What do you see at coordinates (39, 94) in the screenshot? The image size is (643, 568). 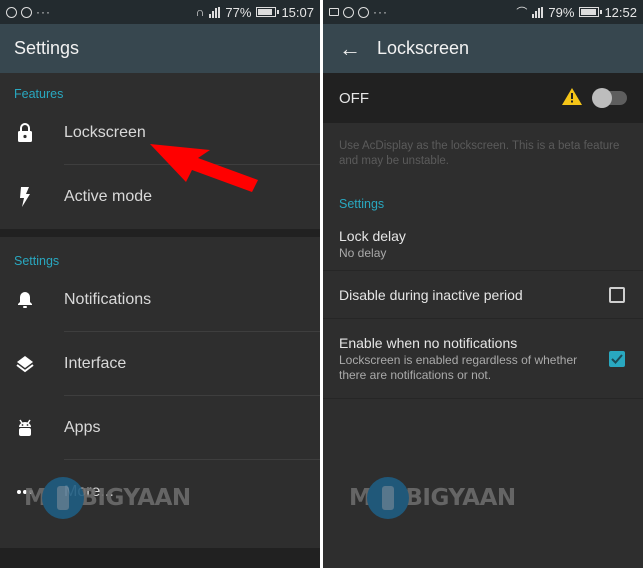 I see `section-header-features: Features` at bounding box center [39, 94].